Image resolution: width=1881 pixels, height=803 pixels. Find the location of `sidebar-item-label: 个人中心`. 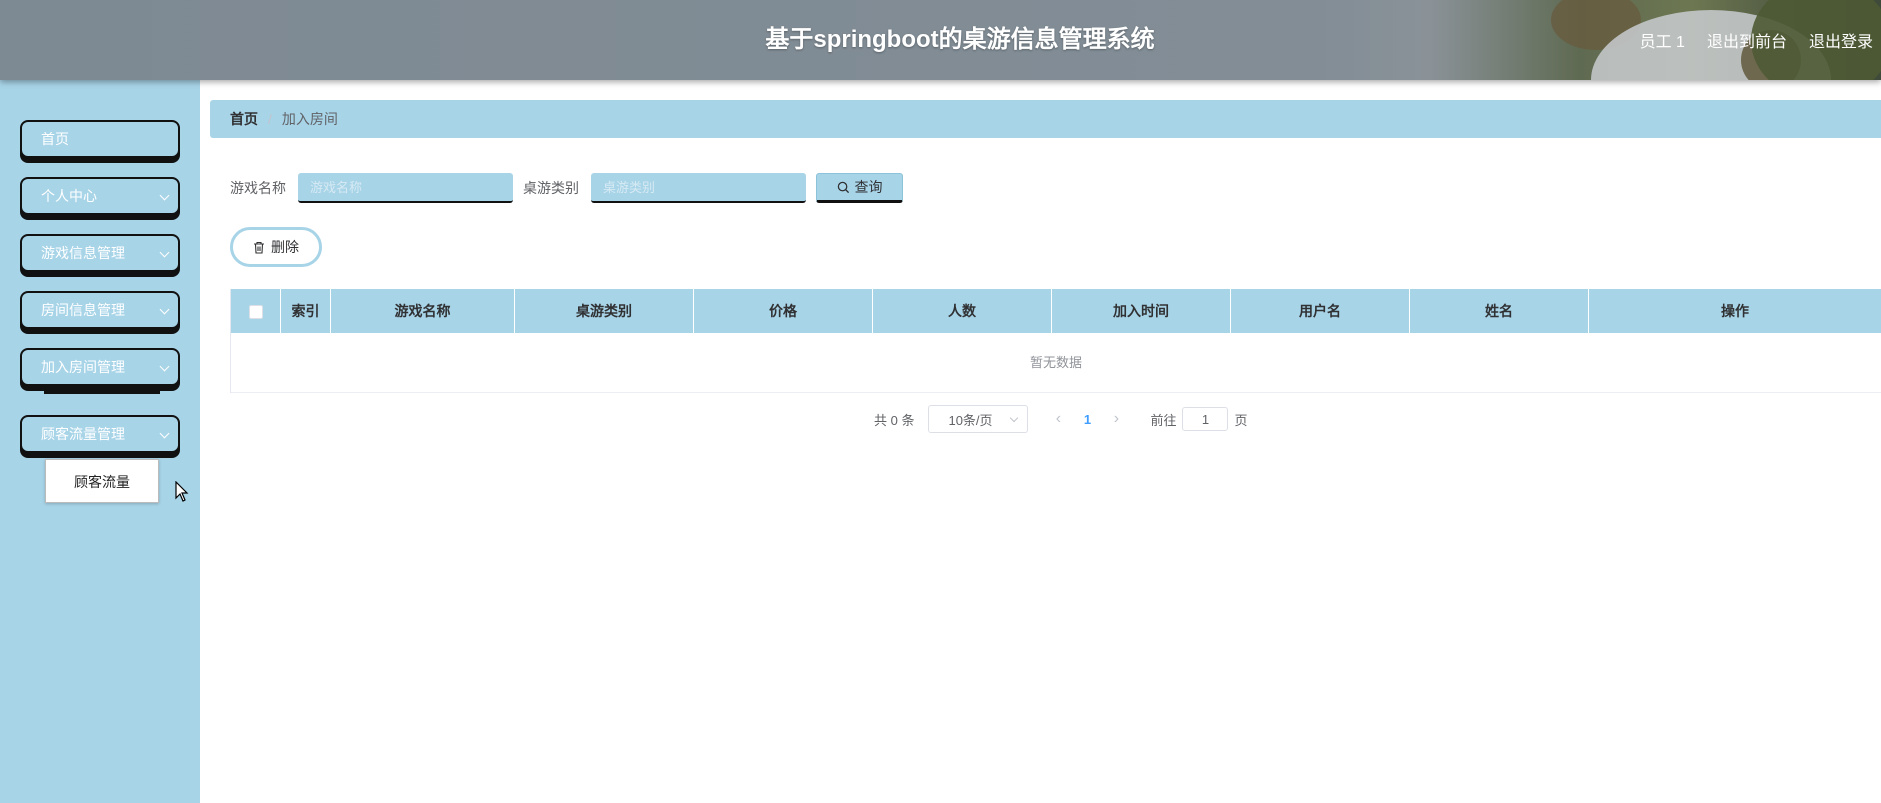

sidebar-item-label: 个人中心 is located at coordinates (69, 196).